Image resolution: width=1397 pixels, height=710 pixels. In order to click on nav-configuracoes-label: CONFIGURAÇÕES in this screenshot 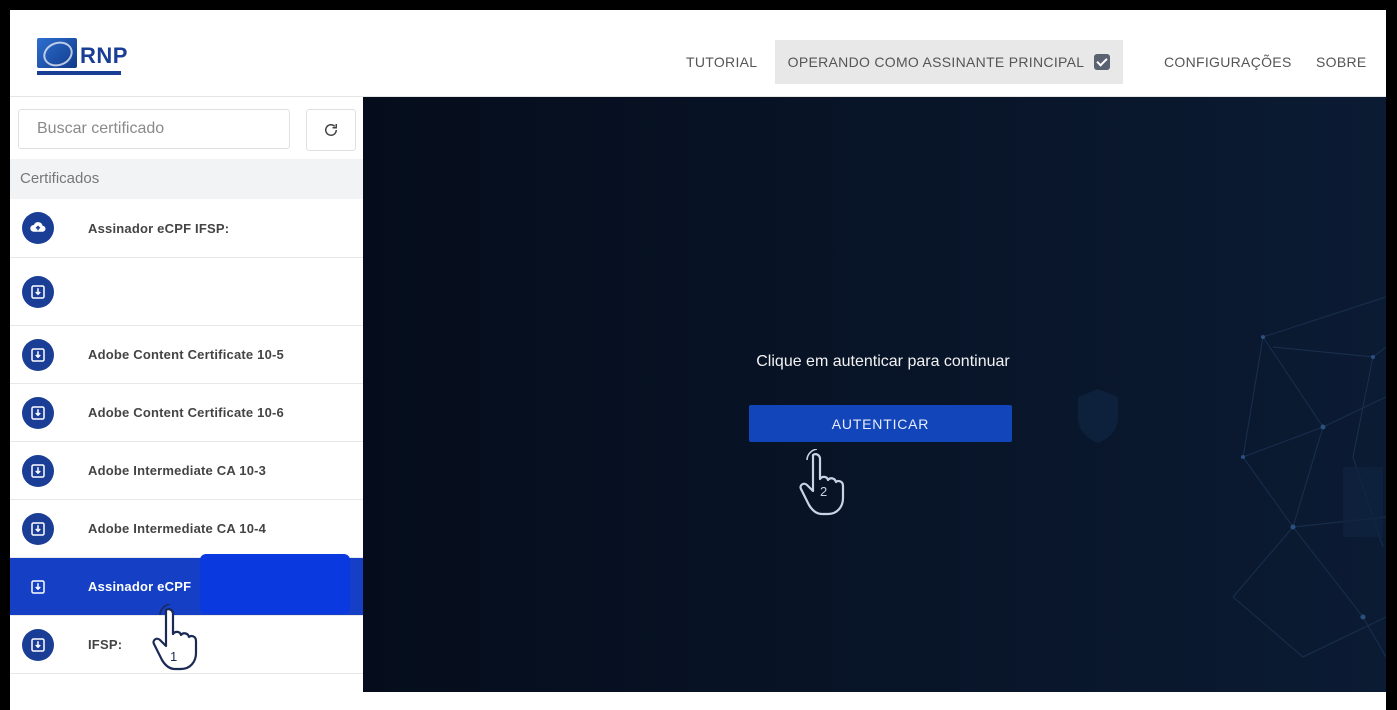, I will do `click(1228, 62)`.